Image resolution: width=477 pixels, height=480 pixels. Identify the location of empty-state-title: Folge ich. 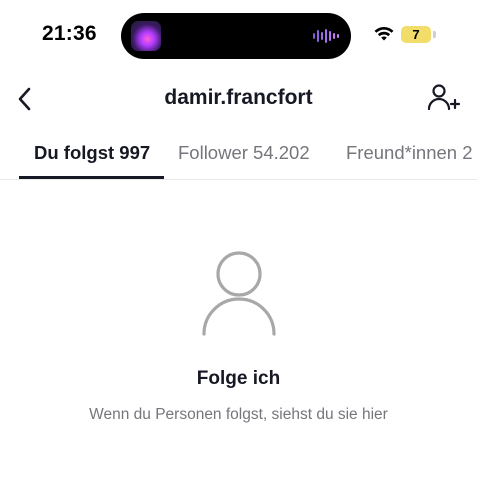
(238, 378).